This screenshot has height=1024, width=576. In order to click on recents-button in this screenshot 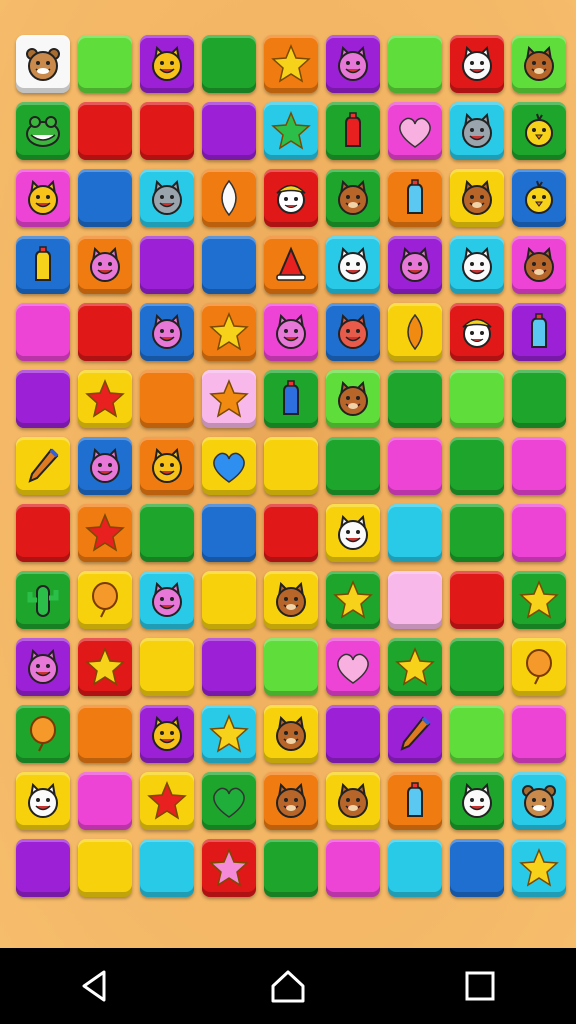, I will do `click(480, 986)`.